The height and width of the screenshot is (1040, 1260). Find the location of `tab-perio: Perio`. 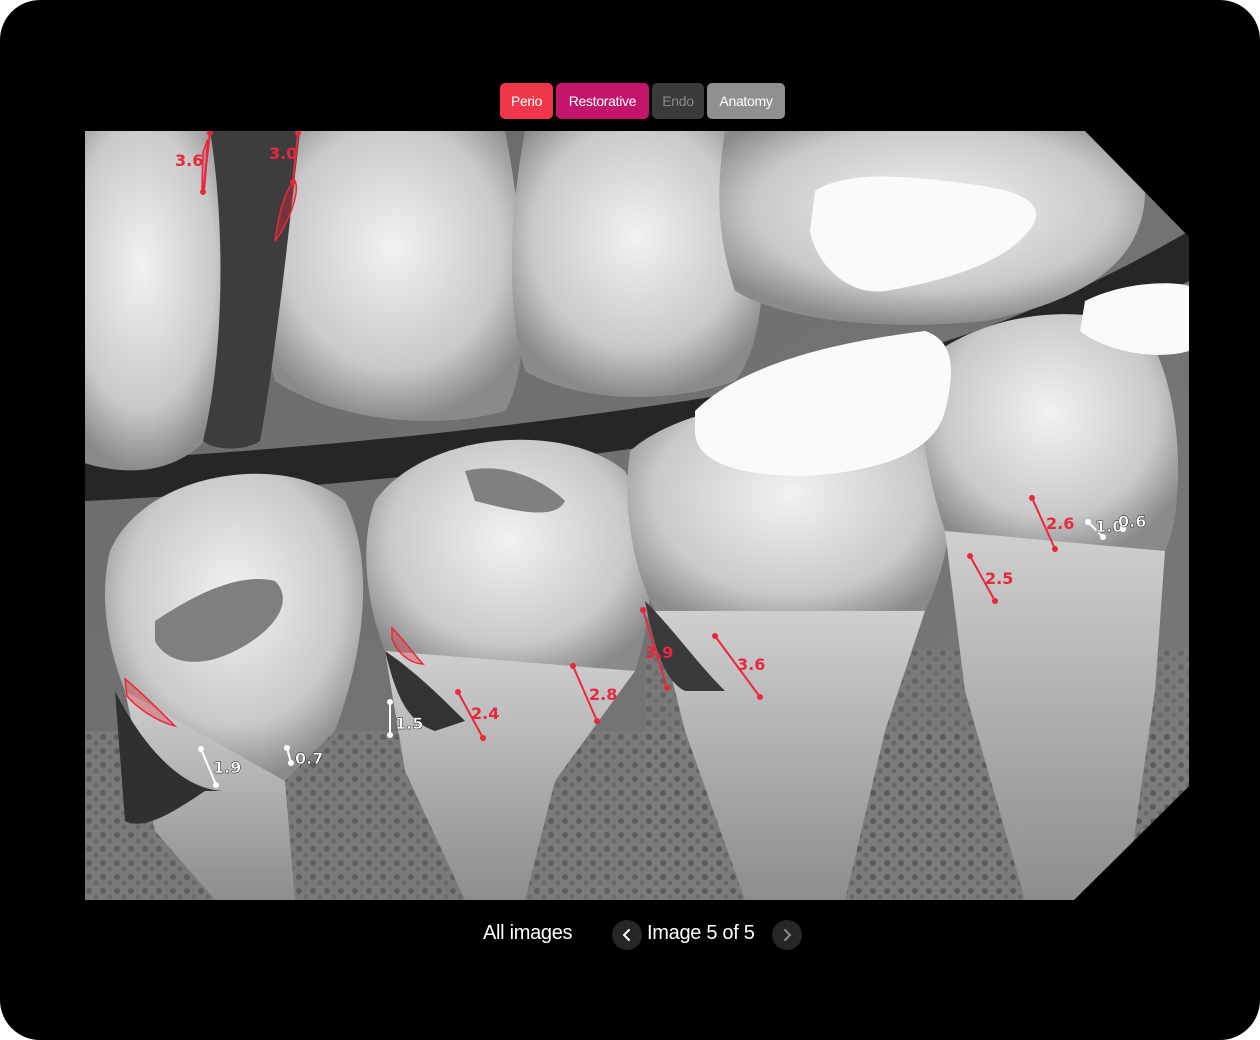

tab-perio: Perio is located at coordinates (526, 101).